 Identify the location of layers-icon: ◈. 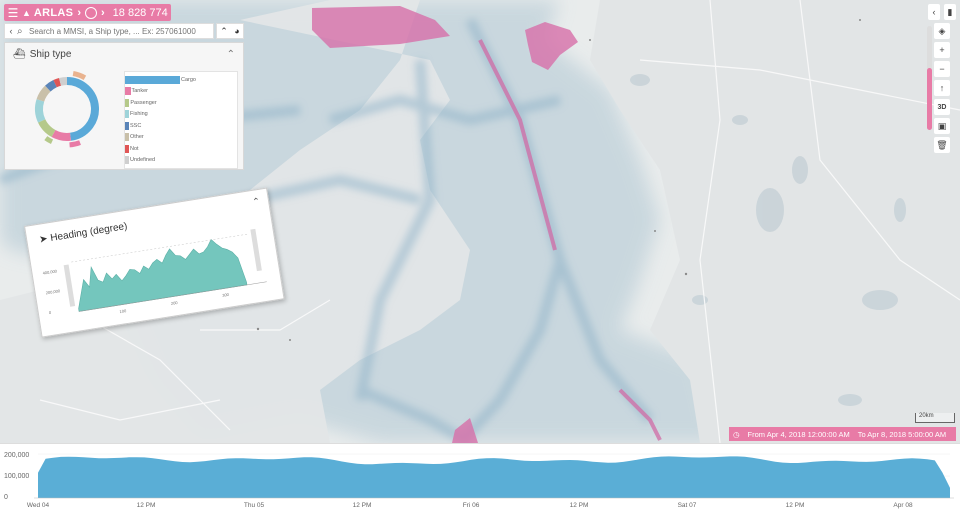
(942, 31).